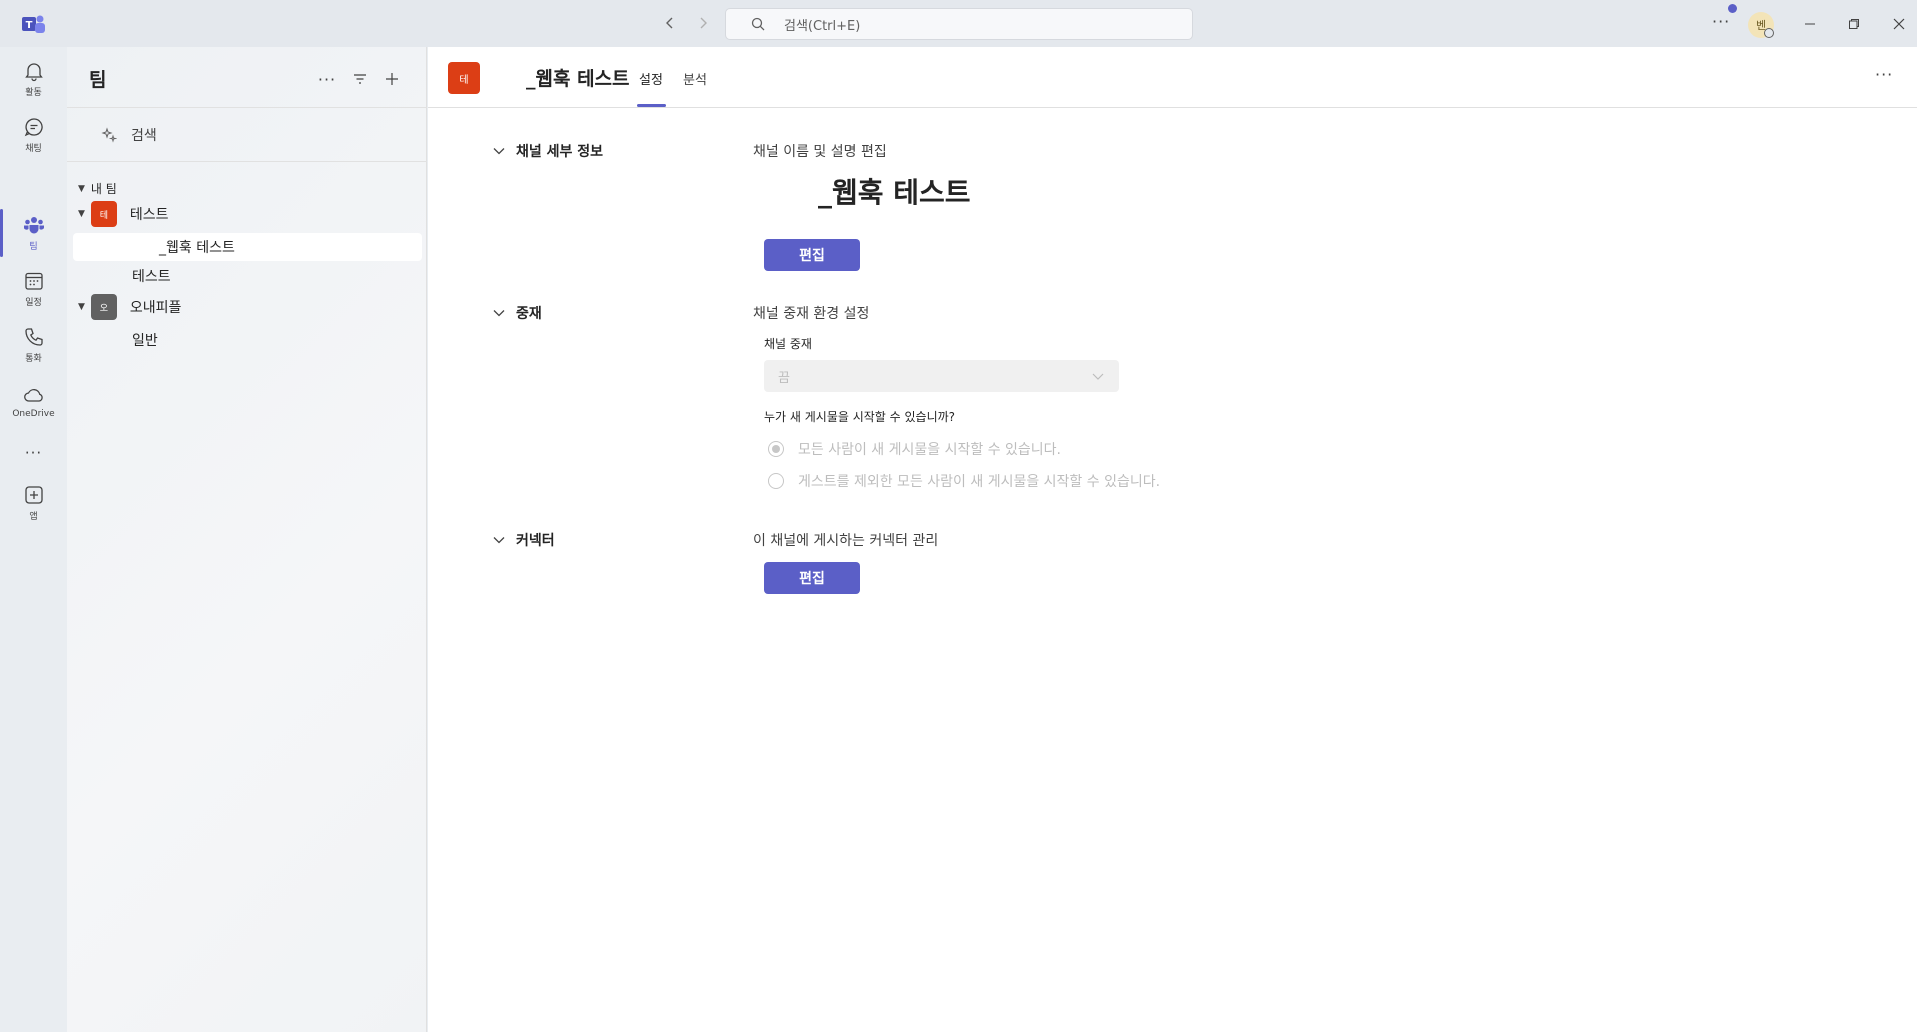 The height and width of the screenshot is (1032, 1917). What do you see at coordinates (33, 281) in the screenshot?
I see `calendar-icon` at bounding box center [33, 281].